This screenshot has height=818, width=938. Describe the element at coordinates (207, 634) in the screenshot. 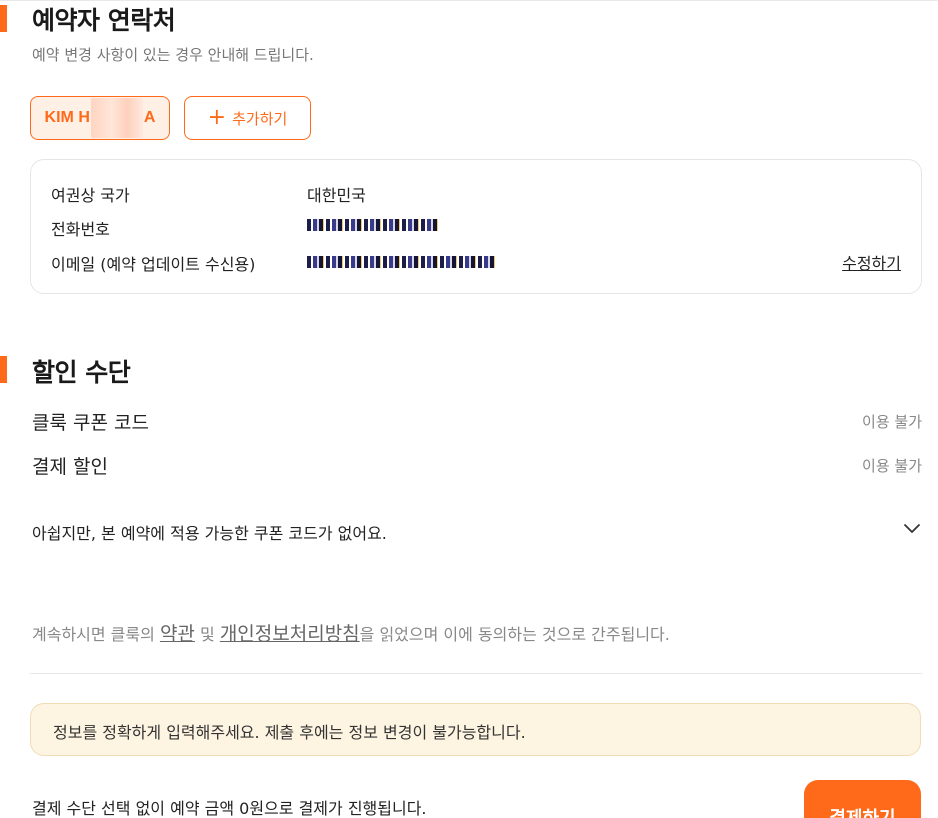

I see `terms-middle: 및` at that location.